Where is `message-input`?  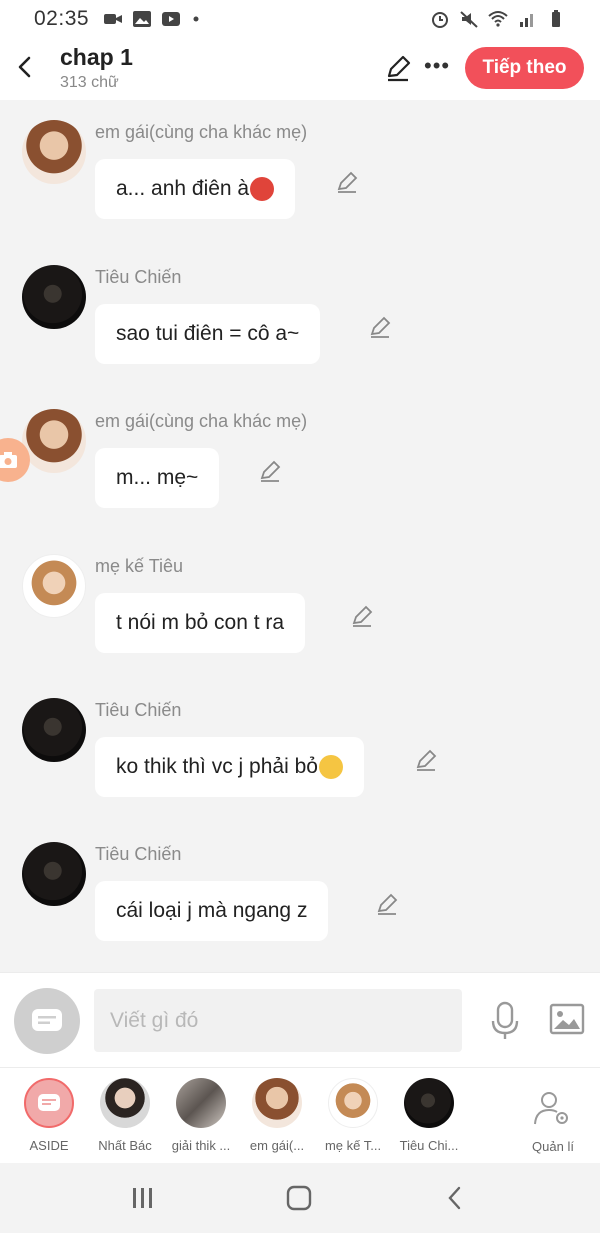 message-input is located at coordinates (278, 1020).